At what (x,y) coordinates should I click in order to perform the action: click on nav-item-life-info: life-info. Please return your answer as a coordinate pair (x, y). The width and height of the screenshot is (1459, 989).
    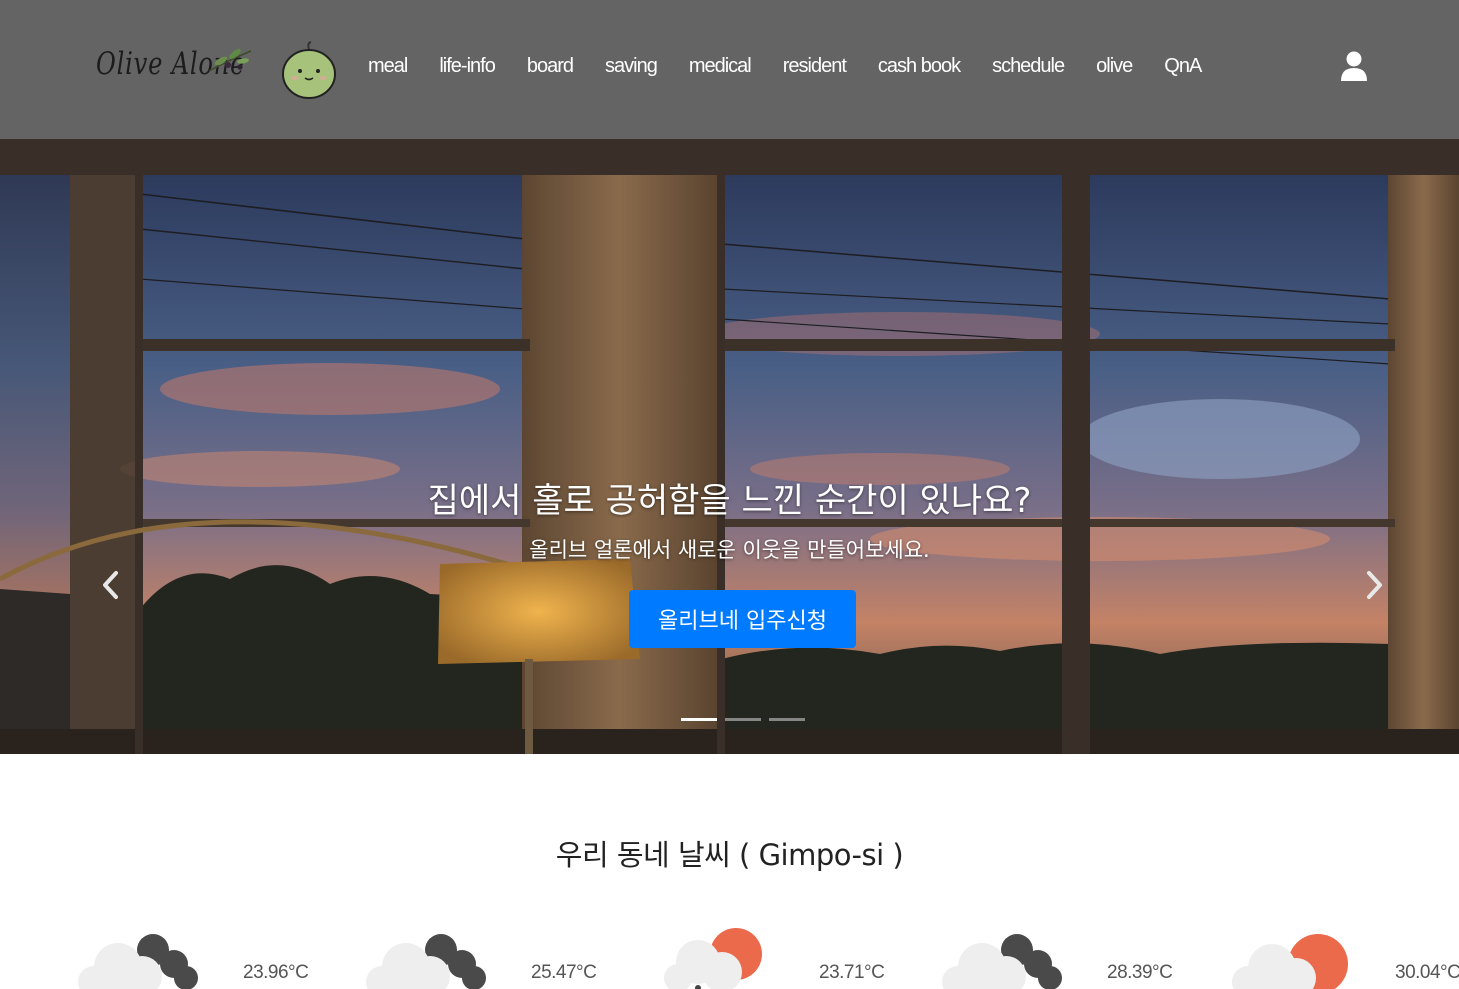
    Looking at the image, I should click on (466, 66).